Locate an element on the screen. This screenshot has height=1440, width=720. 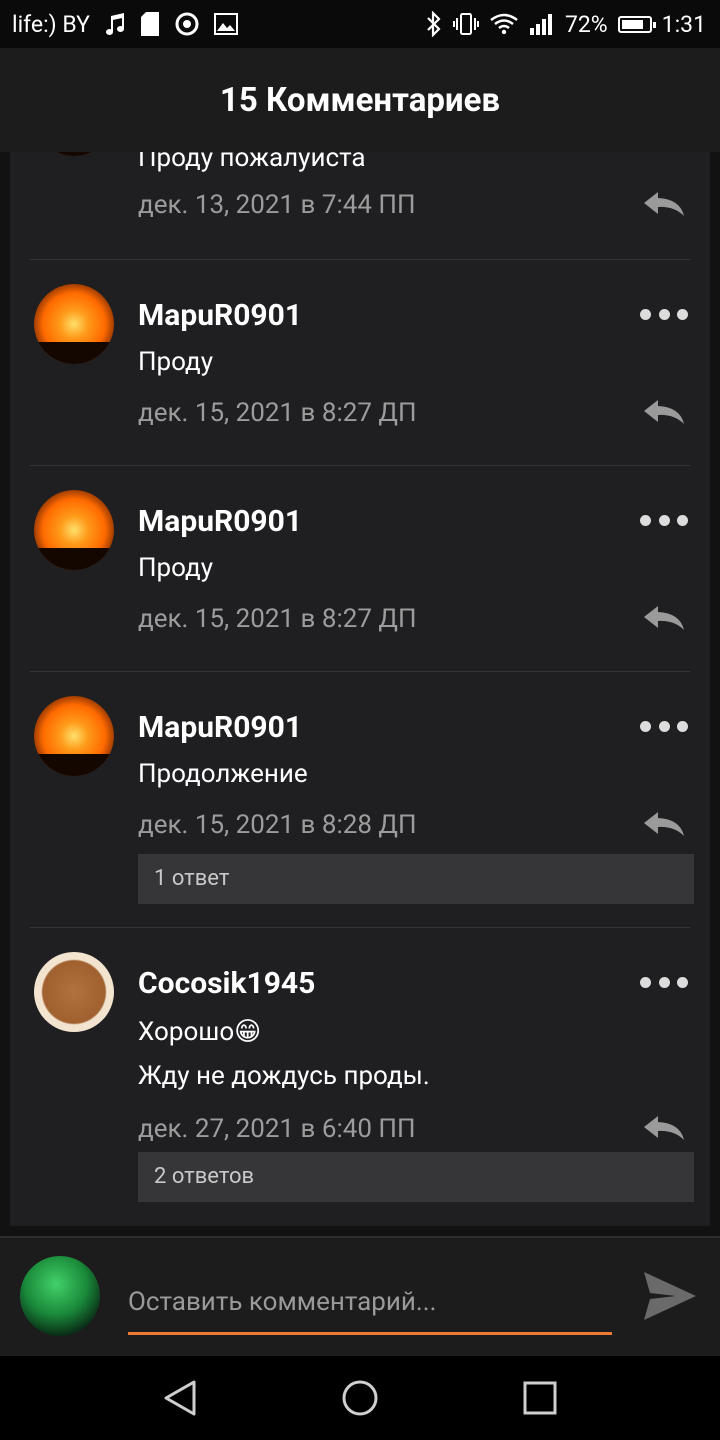
comment-date: дек. 13, 2021 в 7:44 ПП is located at coordinates (277, 205).